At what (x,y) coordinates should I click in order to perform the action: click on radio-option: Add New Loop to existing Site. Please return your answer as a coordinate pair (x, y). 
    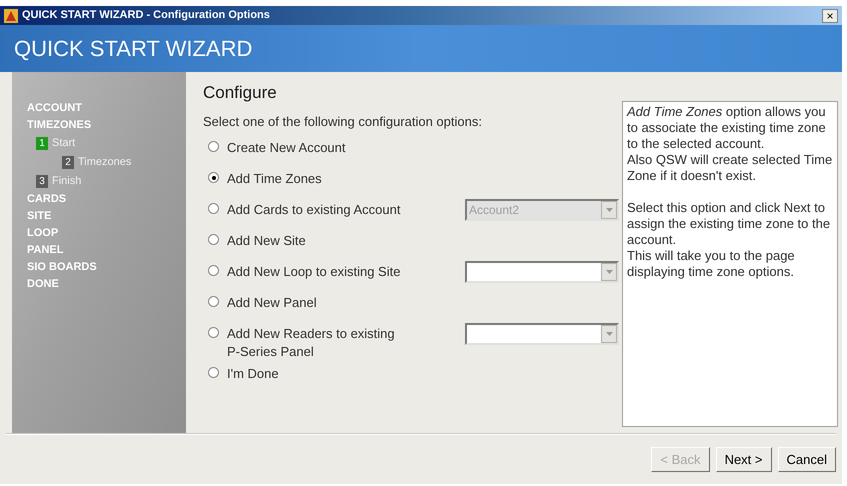
    Looking at the image, I should click on (333, 272).